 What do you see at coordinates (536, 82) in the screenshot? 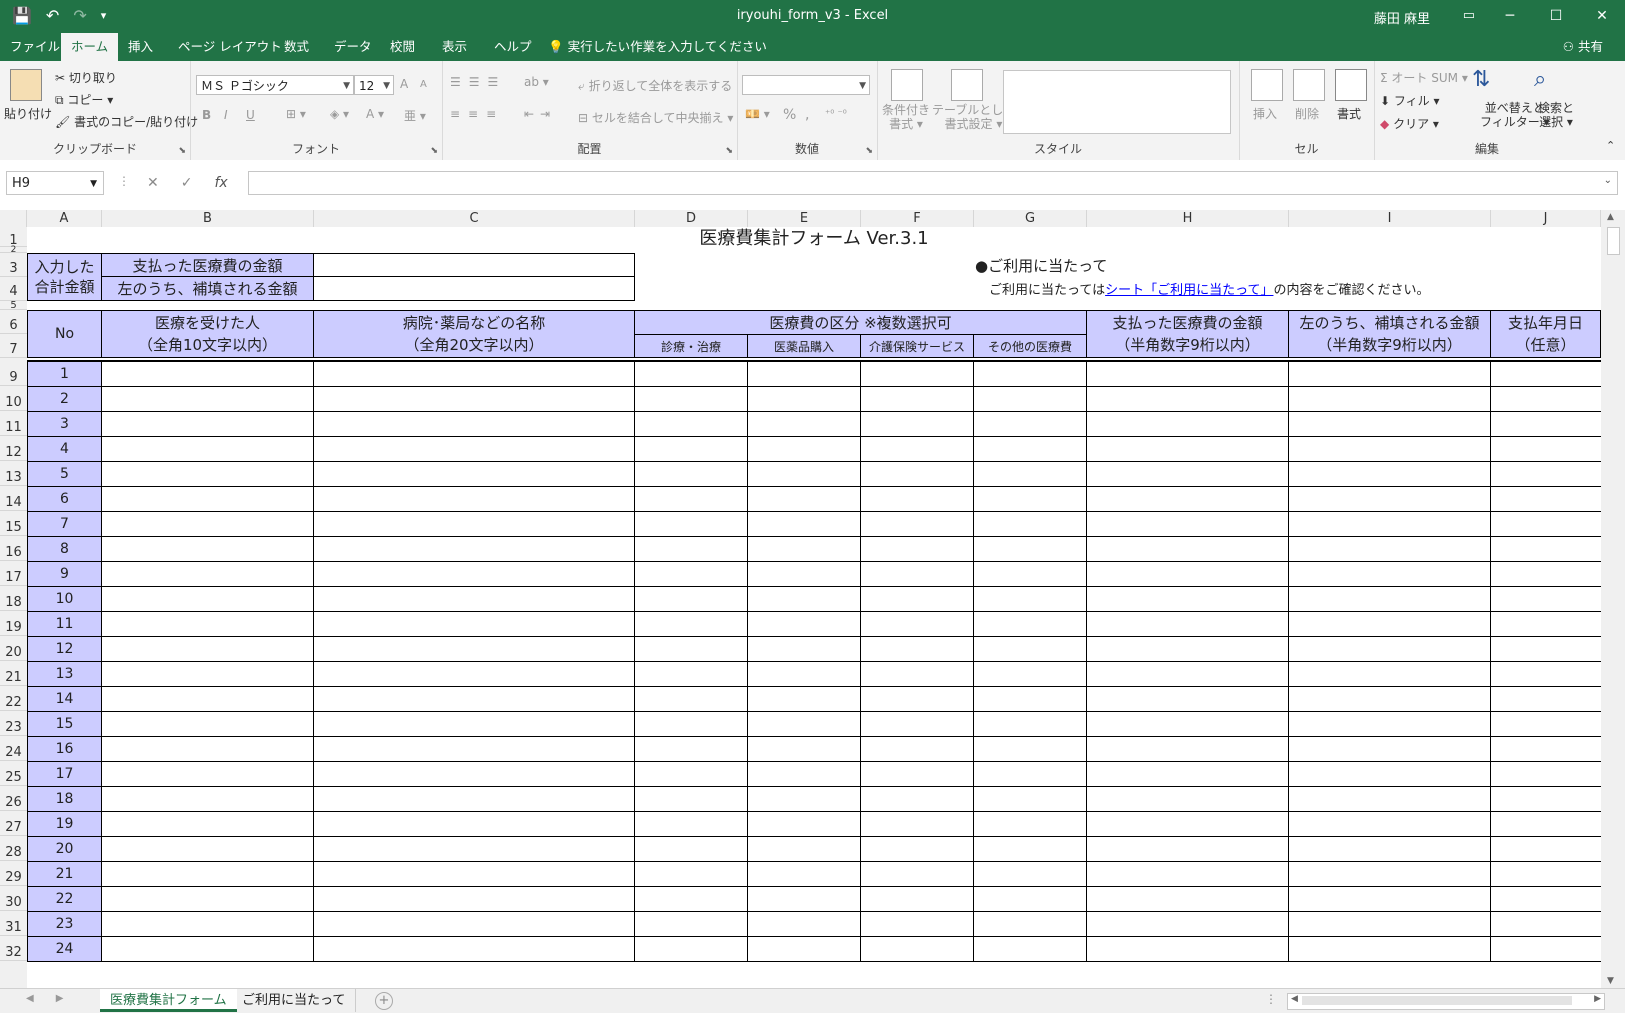
I see `orientation-icon: ab ▾` at bounding box center [536, 82].